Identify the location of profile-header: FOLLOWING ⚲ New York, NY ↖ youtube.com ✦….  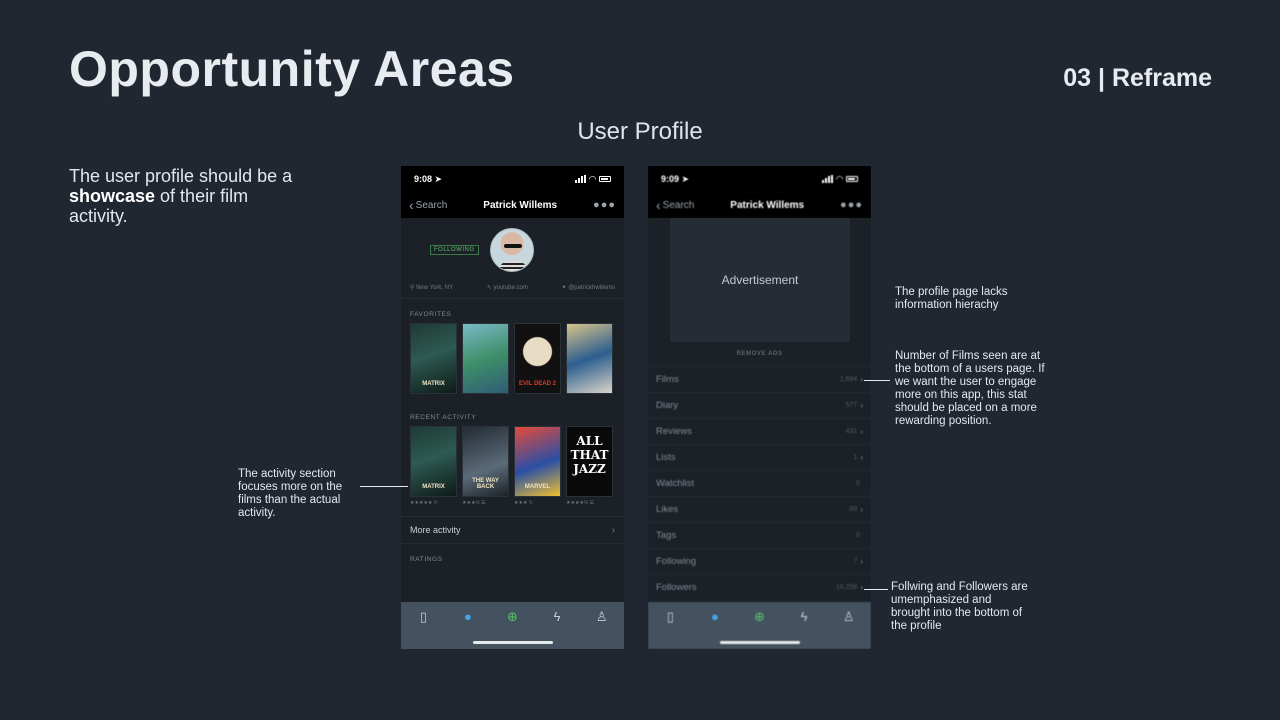
(512, 258).